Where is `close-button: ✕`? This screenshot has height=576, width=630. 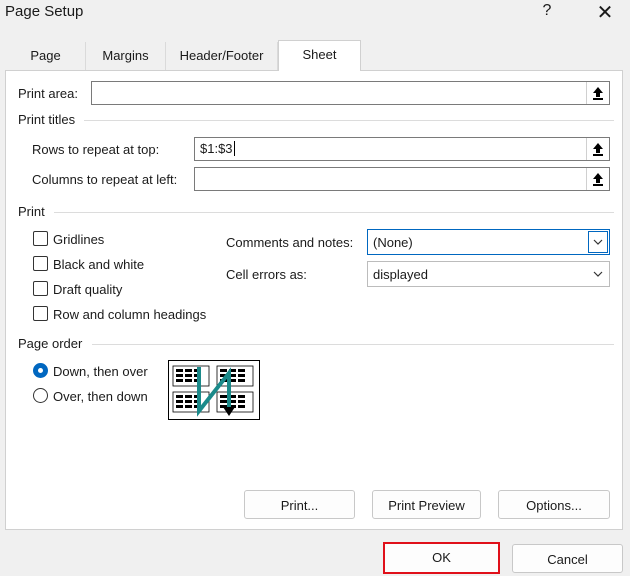 close-button: ✕ is located at coordinates (605, 12).